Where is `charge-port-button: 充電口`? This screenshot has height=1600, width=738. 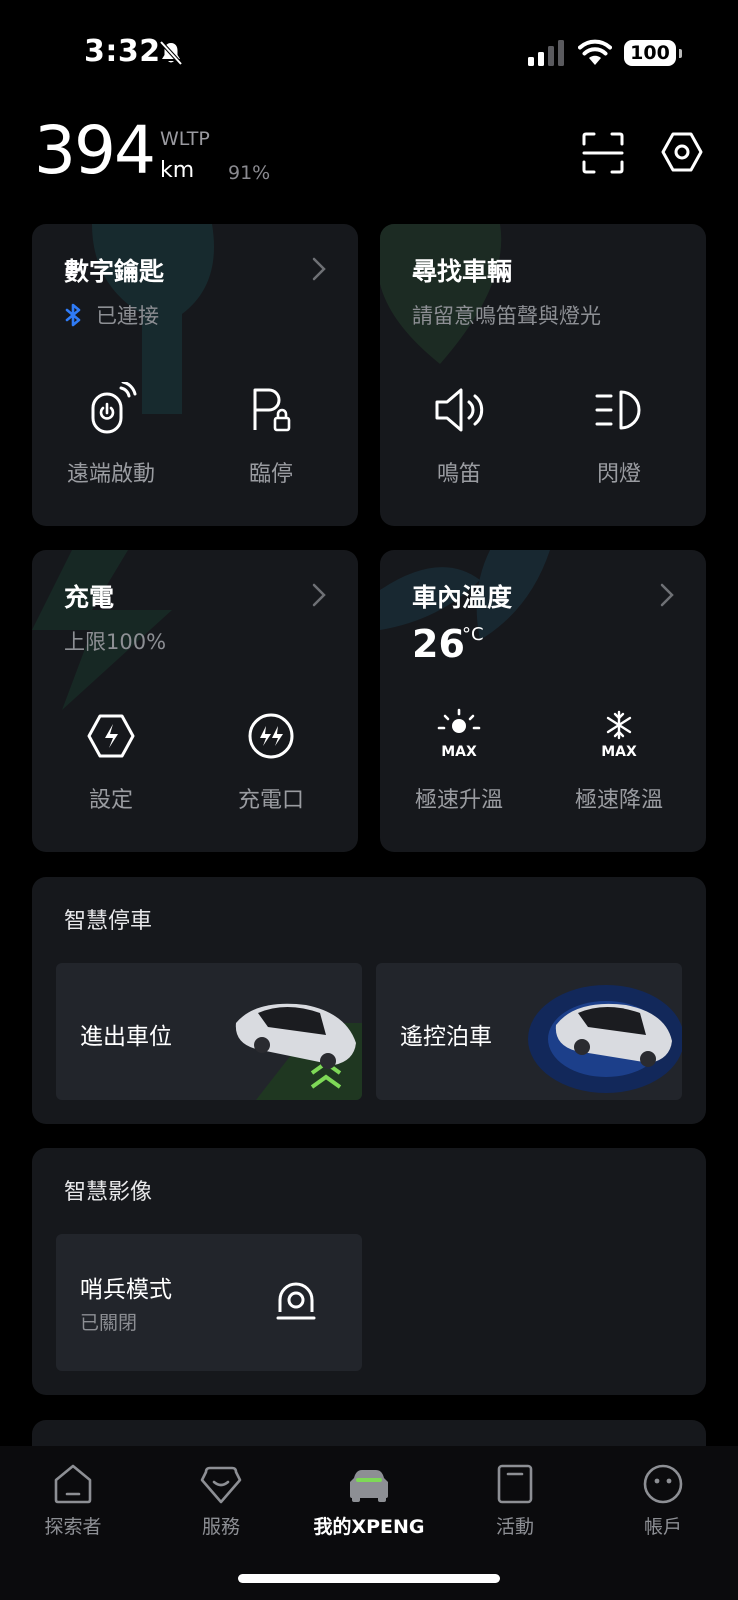
charge-port-button: 充電口 is located at coordinates (271, 761).